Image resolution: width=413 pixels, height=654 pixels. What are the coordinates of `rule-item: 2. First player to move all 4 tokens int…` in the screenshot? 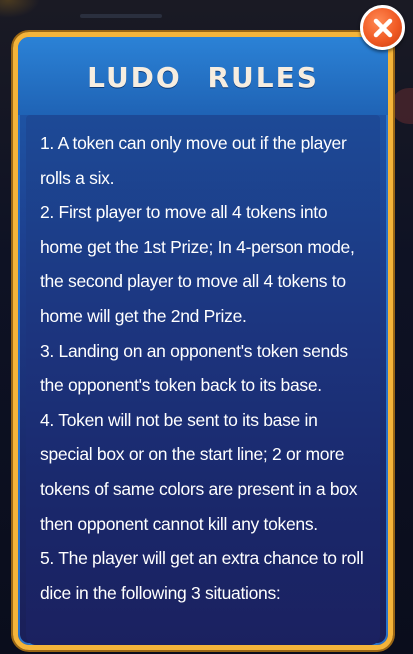 It's located at (197, 264).